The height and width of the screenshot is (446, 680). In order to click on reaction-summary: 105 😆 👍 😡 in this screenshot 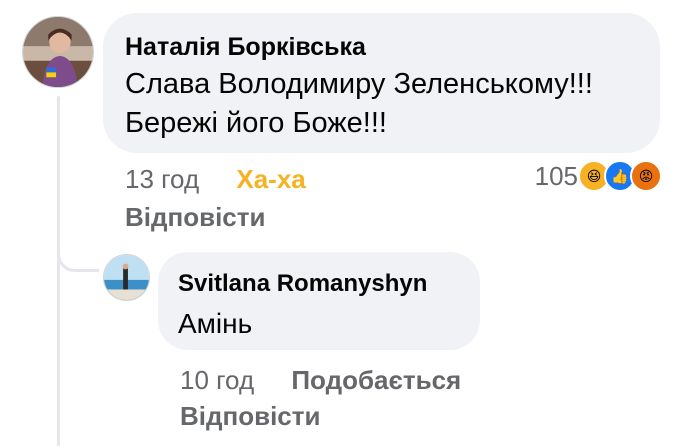, I will do `click(598, 176)`.